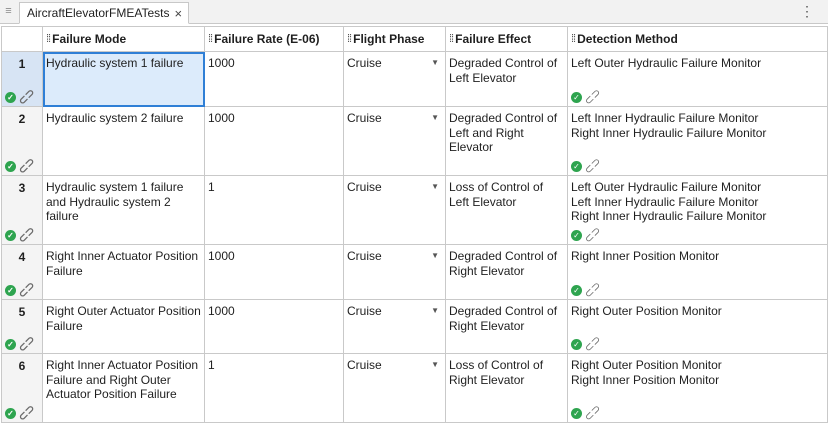  I want to click on detection-method-cell: Right Outer Position Monitor ✓ ⊂⊃, so click(697, 327).